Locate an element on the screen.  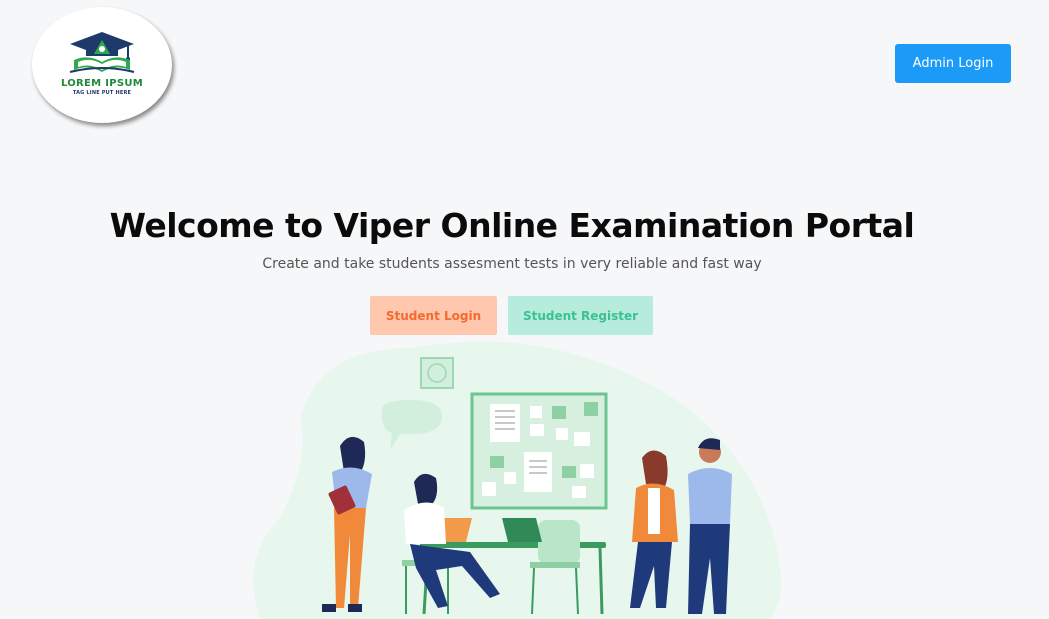
wall-clock-icon is located at coordinates (437, 373).